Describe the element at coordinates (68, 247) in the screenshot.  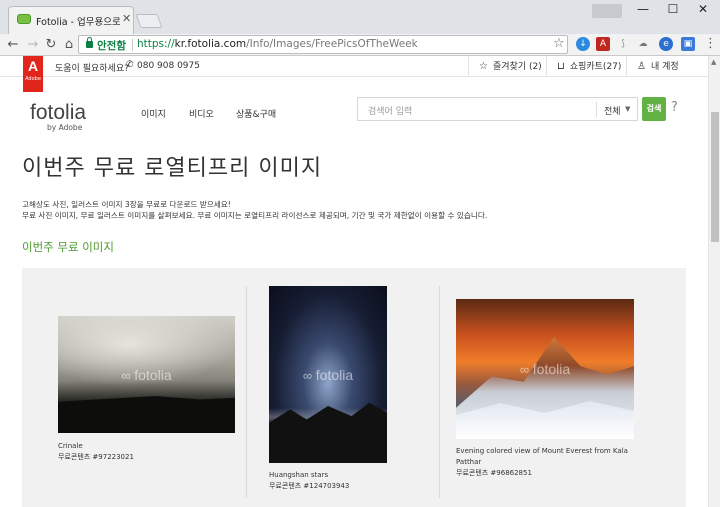
I see `section-title: 이번주 무료 이미지` at that location.